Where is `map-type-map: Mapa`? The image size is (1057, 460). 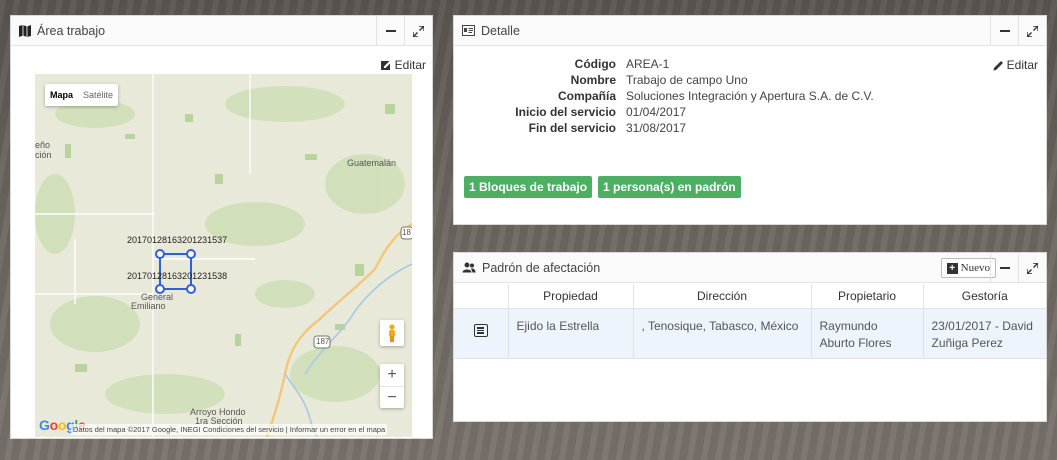 map-type-map: Mapa is located at coordinates (61, 95).